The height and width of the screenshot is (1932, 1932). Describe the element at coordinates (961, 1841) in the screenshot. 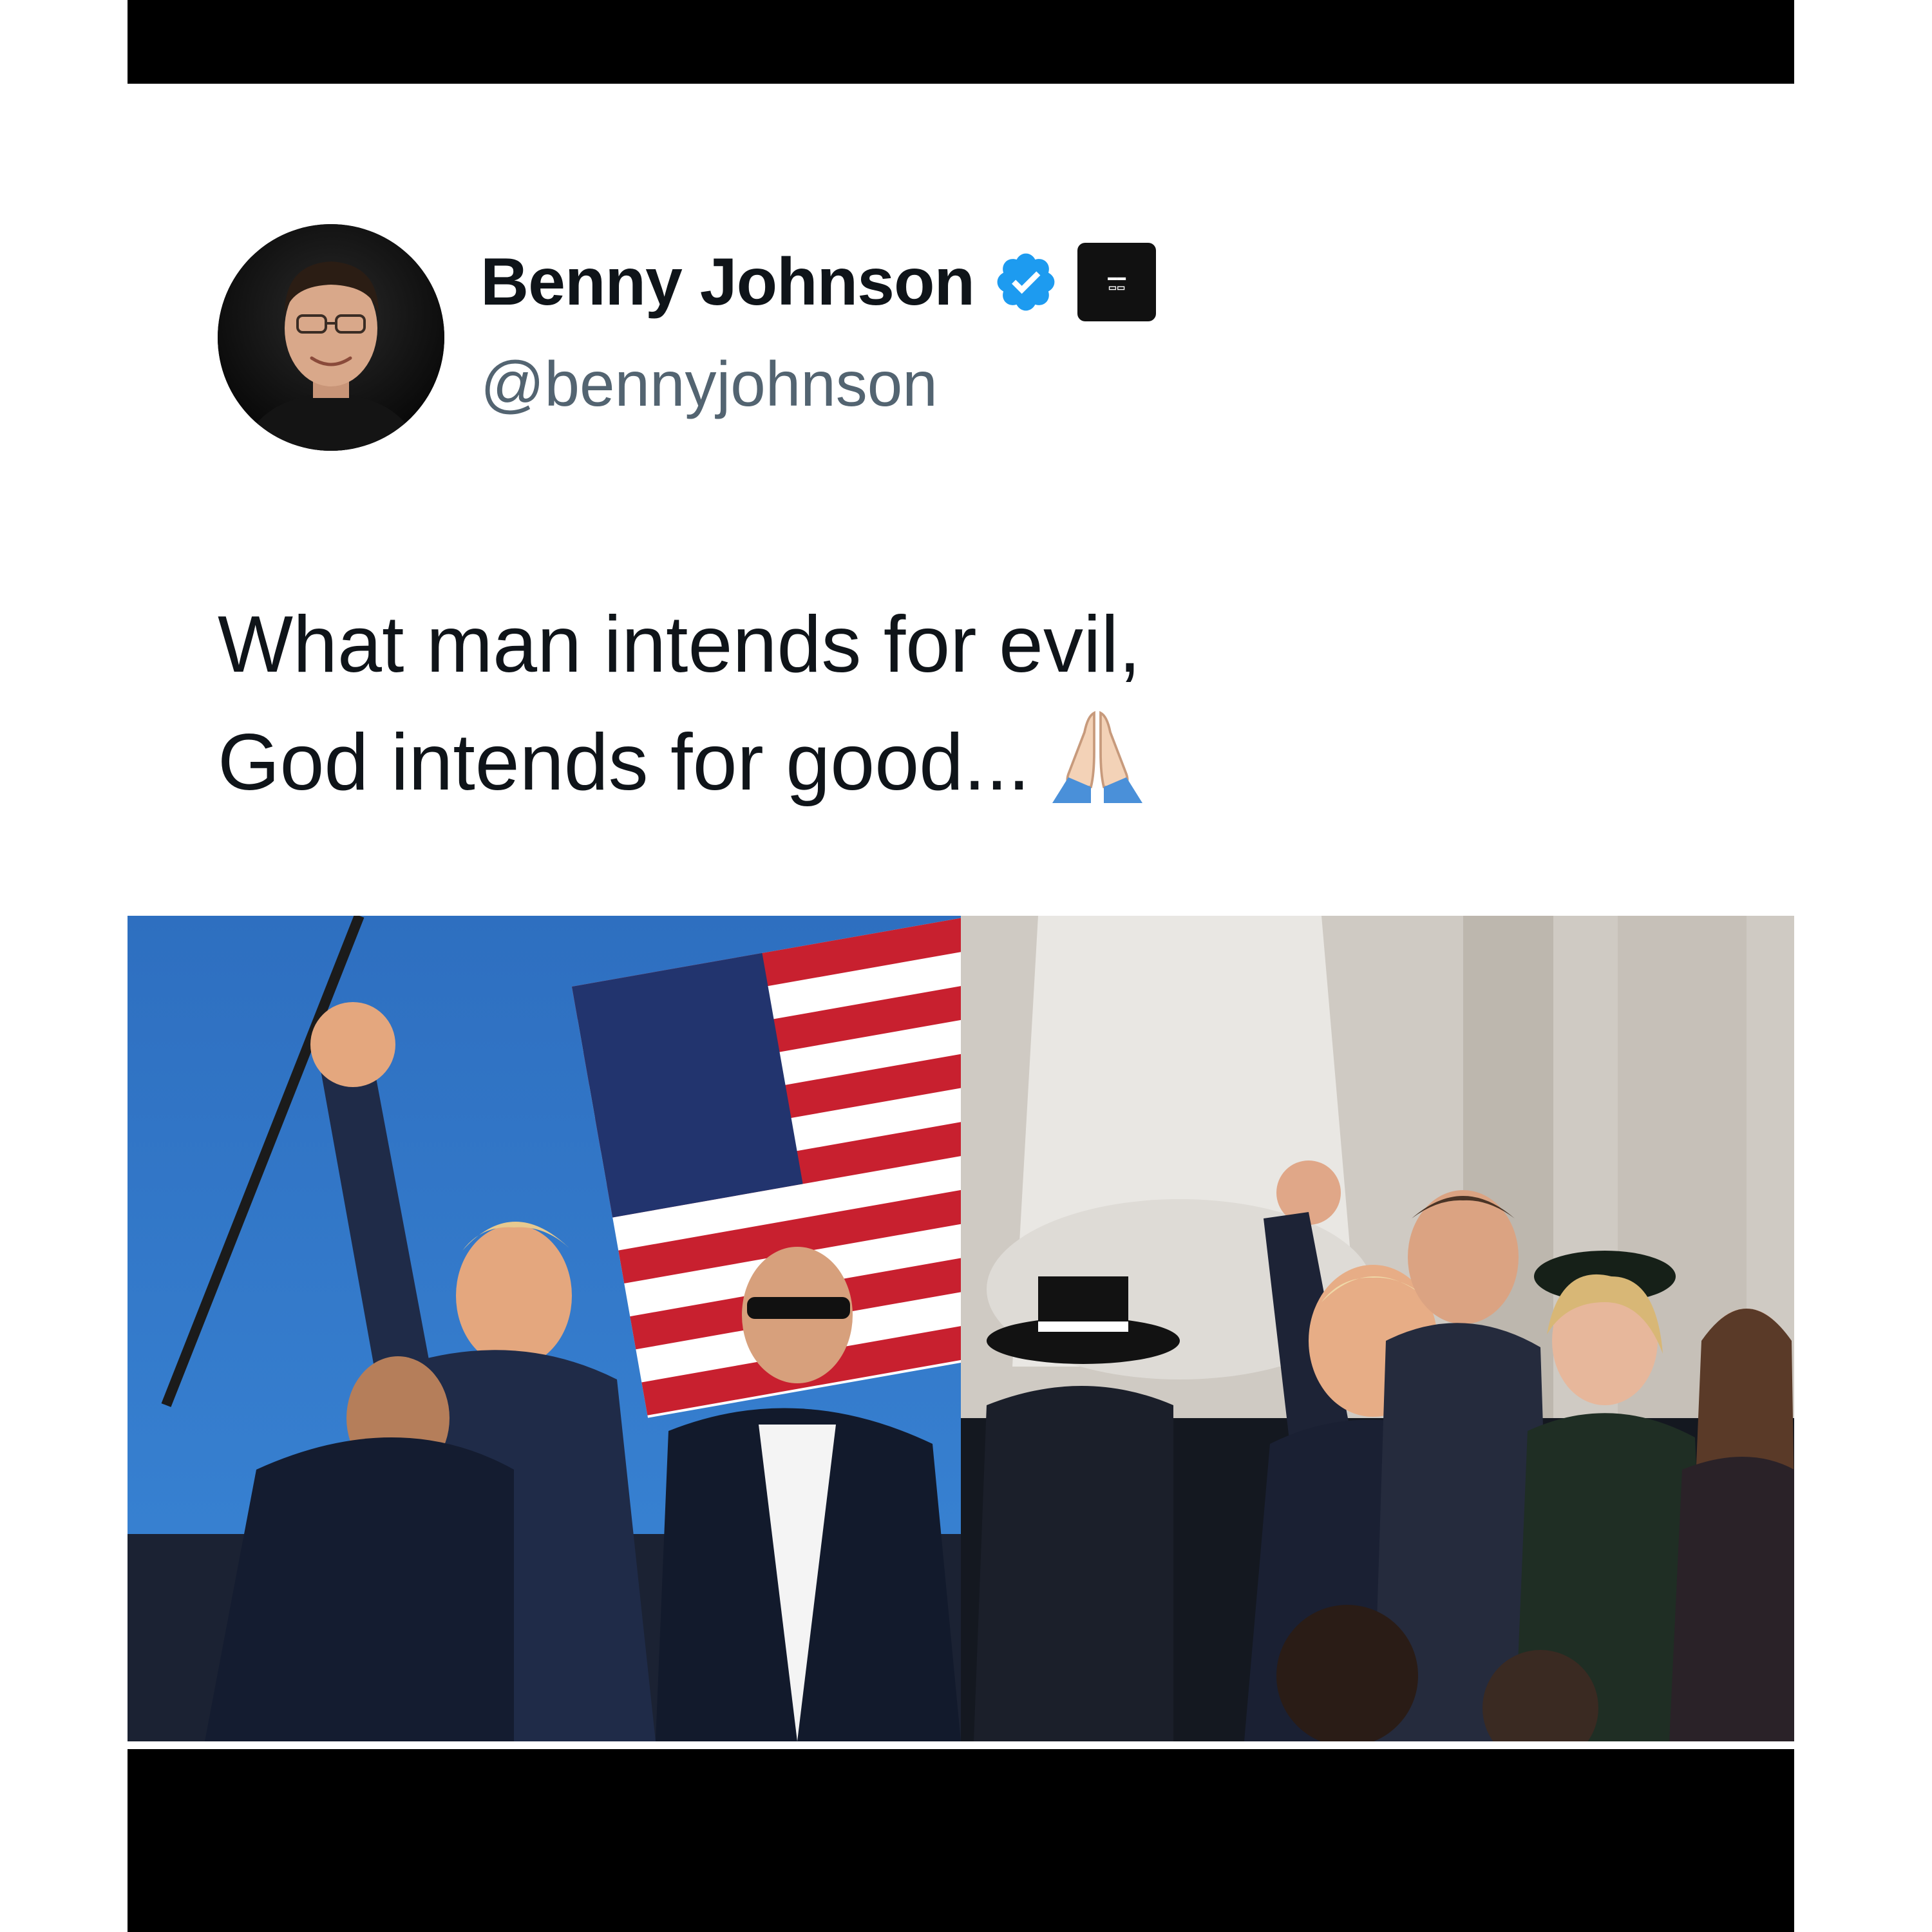

I see `bottom-black-bar` at that location.